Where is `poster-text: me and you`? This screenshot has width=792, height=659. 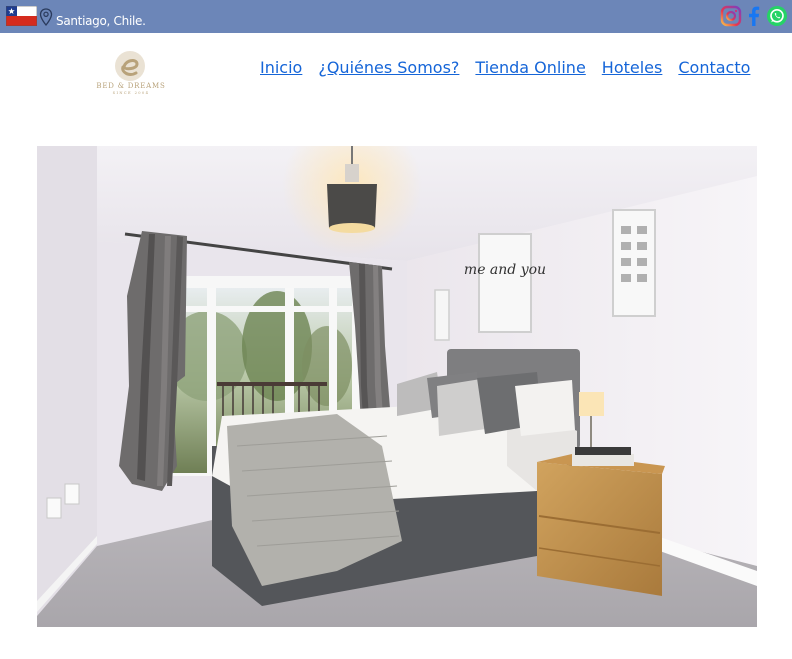 poster-text: me and you is located at coordinates (505, 270).